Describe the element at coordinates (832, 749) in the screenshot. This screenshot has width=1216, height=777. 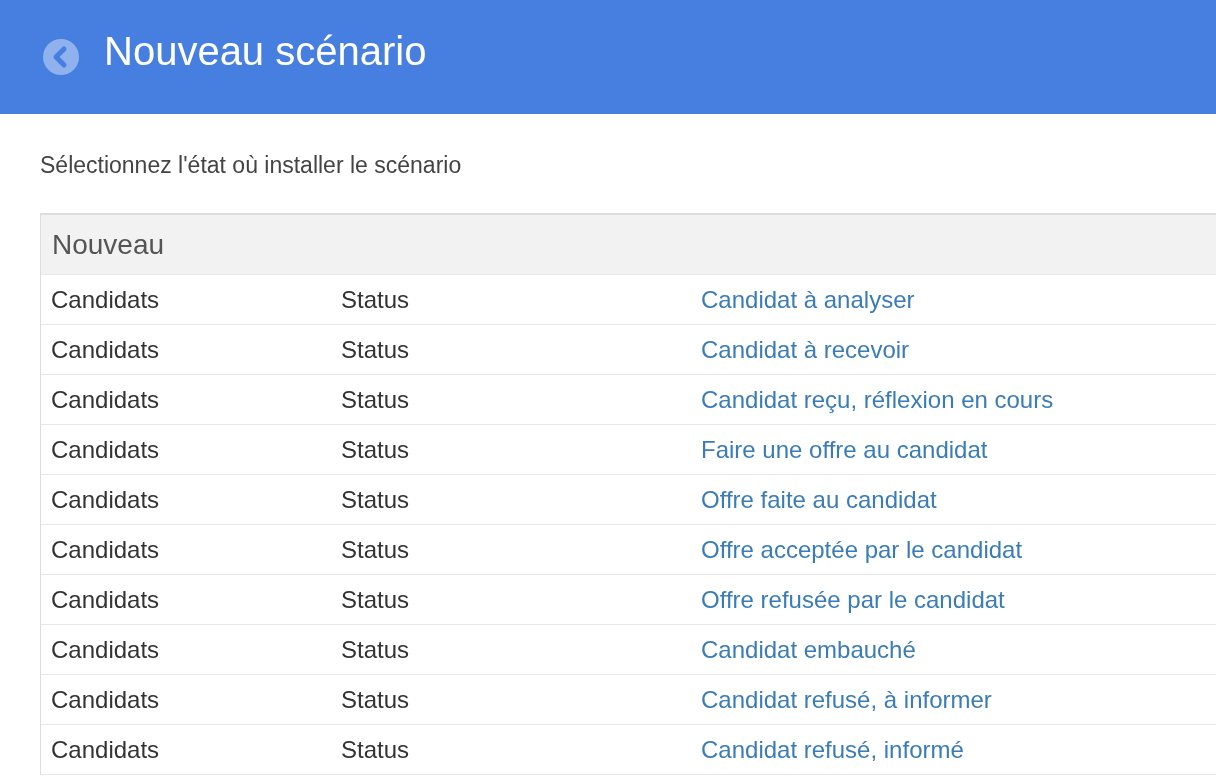
I see `state-link: Candidat refusé, informé` at that location.